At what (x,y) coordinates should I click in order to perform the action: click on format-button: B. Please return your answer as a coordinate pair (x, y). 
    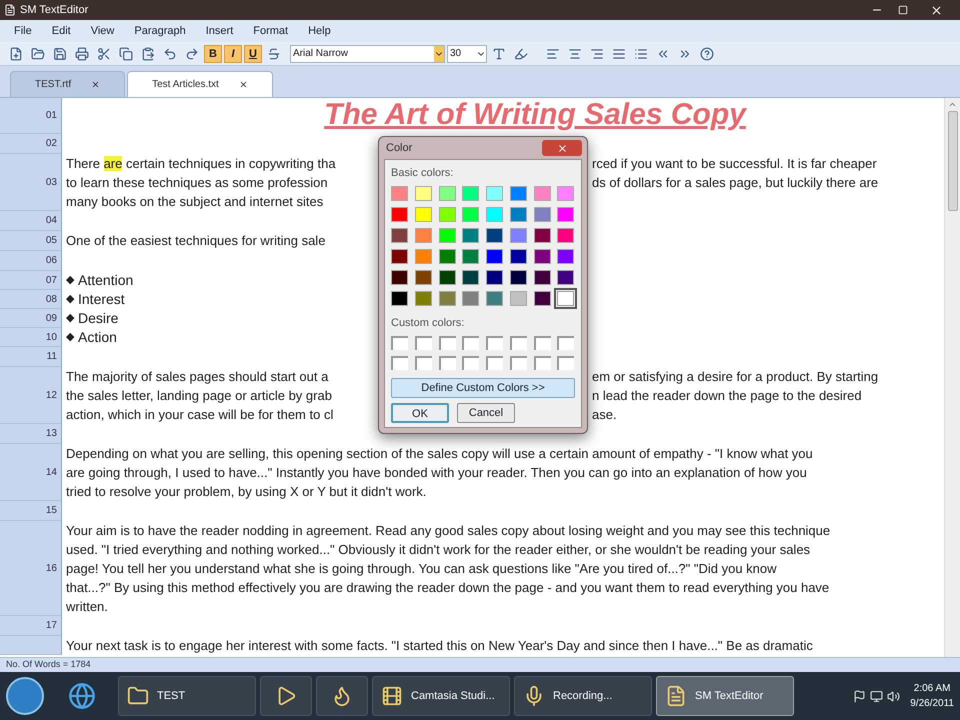
    Looking at the image, I should click on (213, 53).